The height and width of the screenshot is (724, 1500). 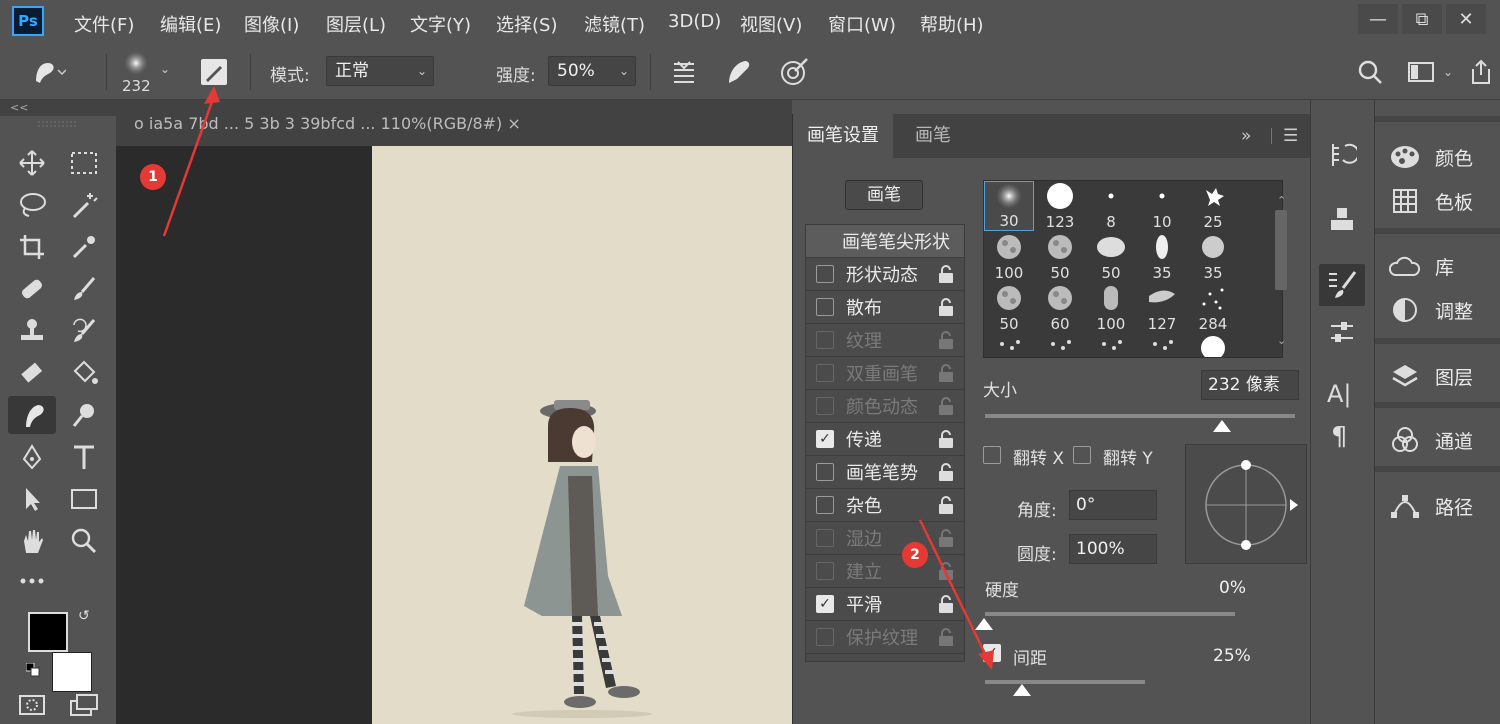 I want to click on spacing-slider-track, so click(x=1065, y=682).